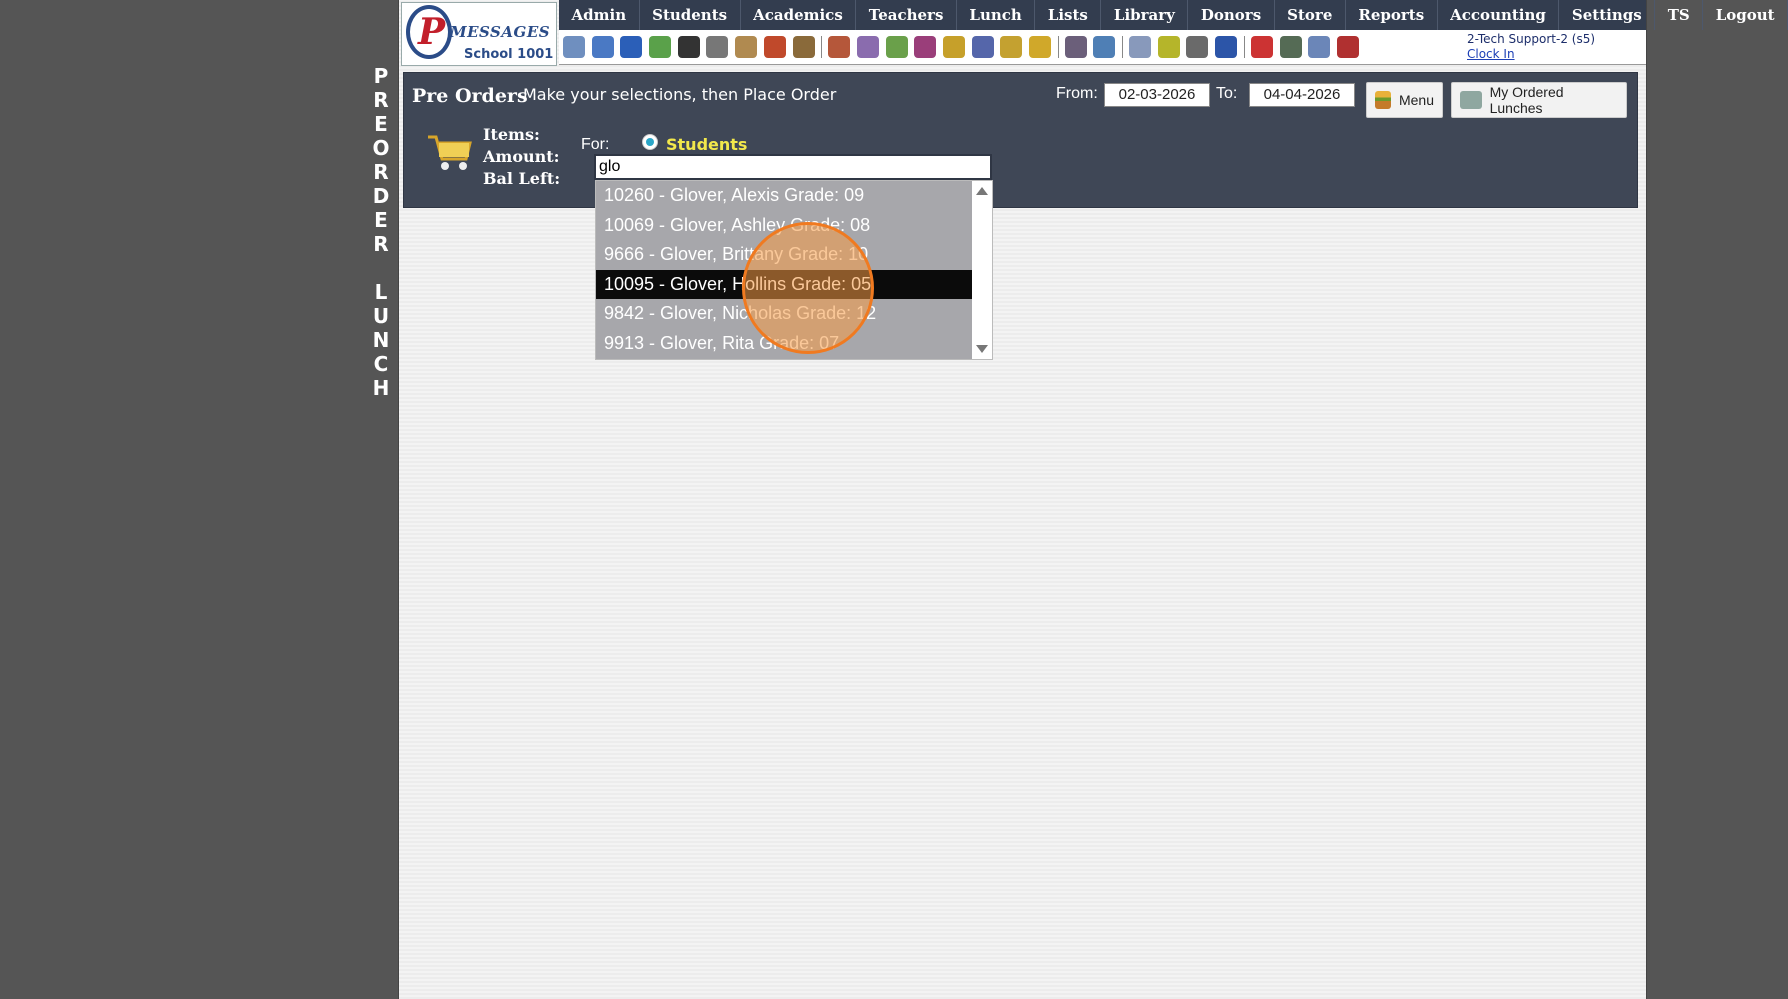  Describe the element at coordinates (774, 47) in the screenshot. I see `calendar-icon` at that location.